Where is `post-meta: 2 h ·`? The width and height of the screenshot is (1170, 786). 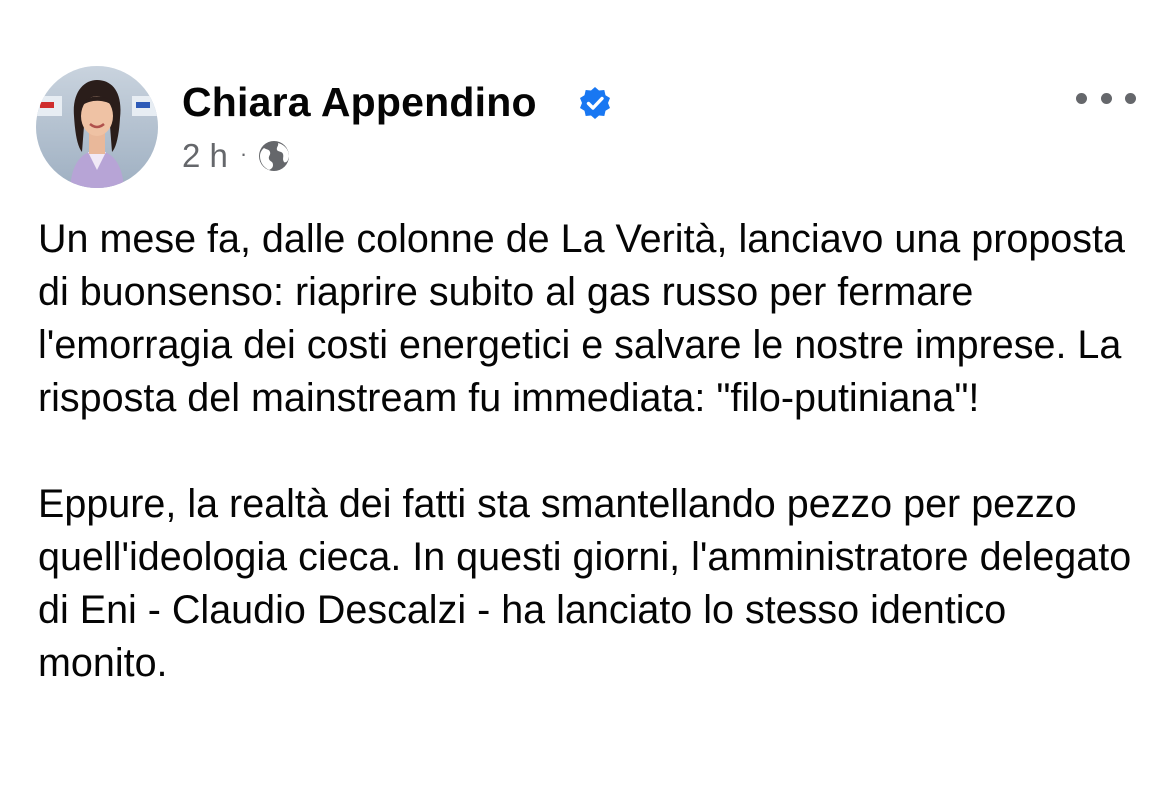
post-meta: 2 h · is located at coordinates (236, 156).